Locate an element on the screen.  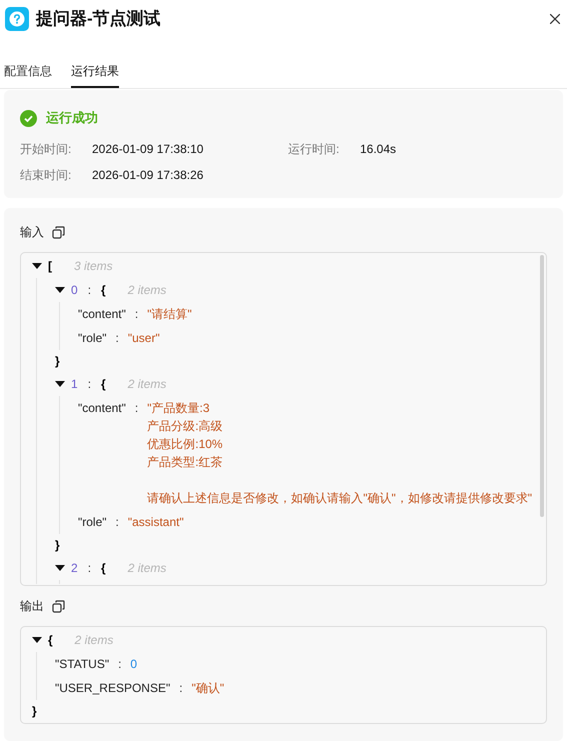
json-value-line: 请确认上述信息是否修改，如确认请输入"确认"，如修改请提供修改要求" is located at coordinates (339, 498).